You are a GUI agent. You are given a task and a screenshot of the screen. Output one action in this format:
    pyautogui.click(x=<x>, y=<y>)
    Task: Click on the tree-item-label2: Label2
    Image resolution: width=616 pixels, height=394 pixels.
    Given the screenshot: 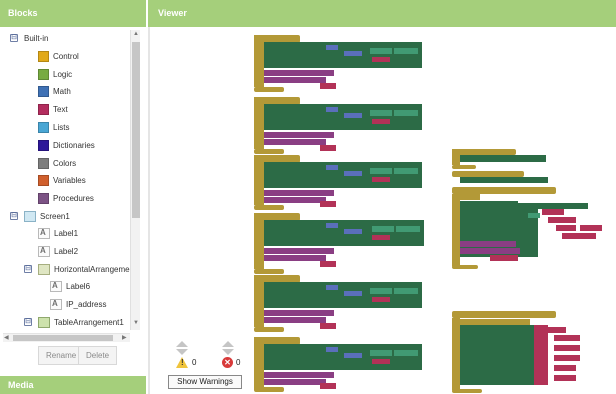 What is the action you would take?
    pyautogui.click(x=58, y=251)
    